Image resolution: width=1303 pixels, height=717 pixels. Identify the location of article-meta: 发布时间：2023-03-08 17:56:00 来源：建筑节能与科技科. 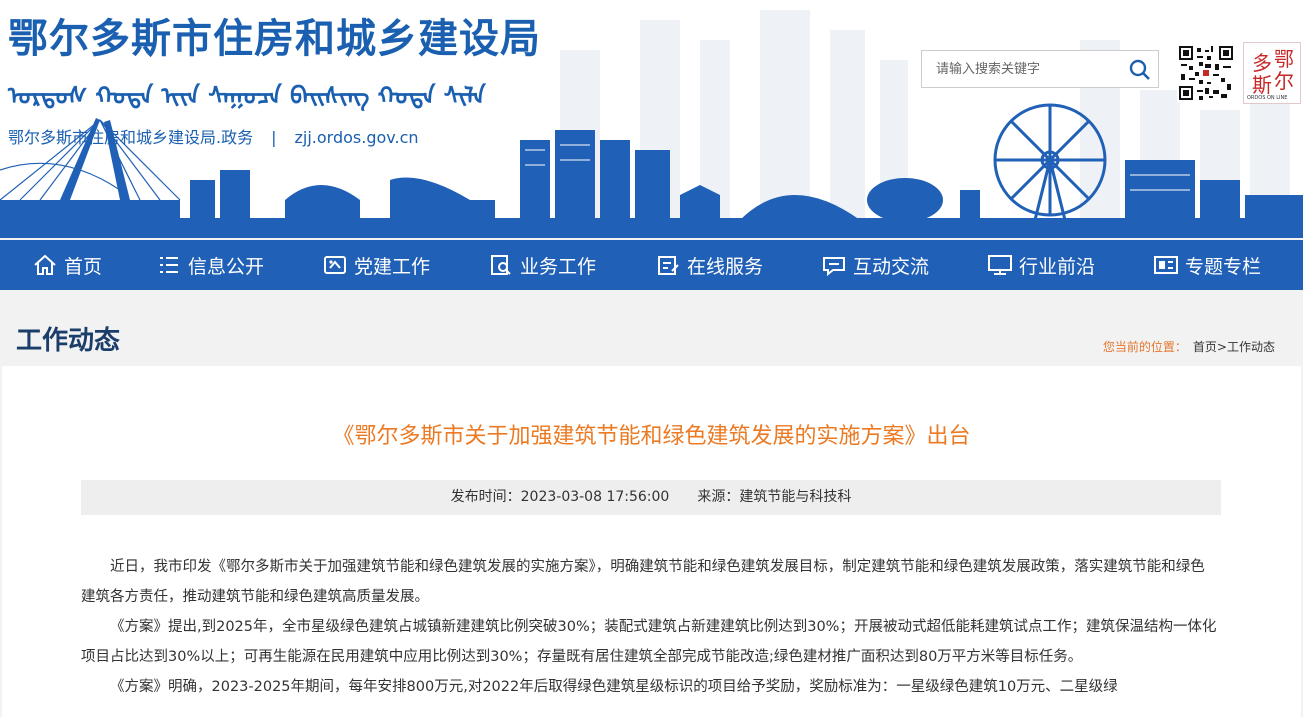
(651, 497).